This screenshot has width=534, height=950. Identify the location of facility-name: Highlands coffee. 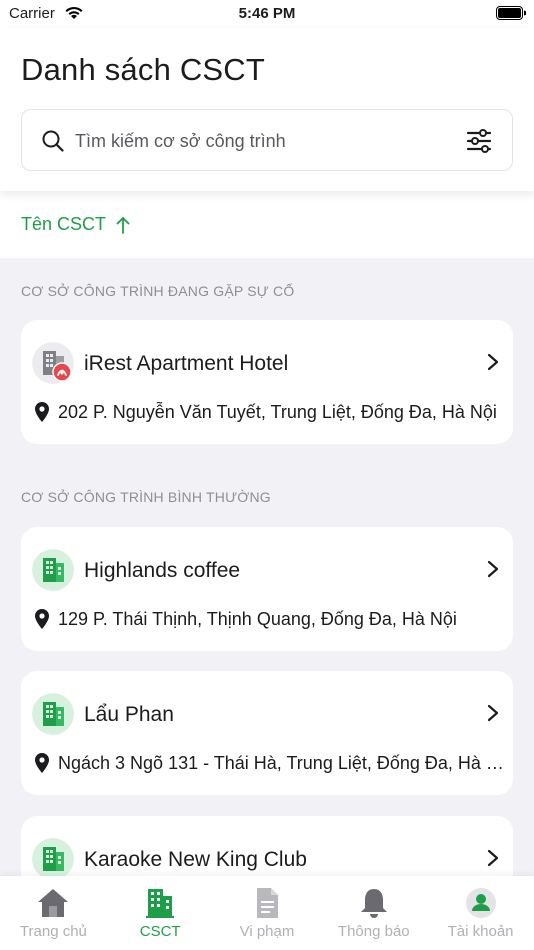
(162, 570).